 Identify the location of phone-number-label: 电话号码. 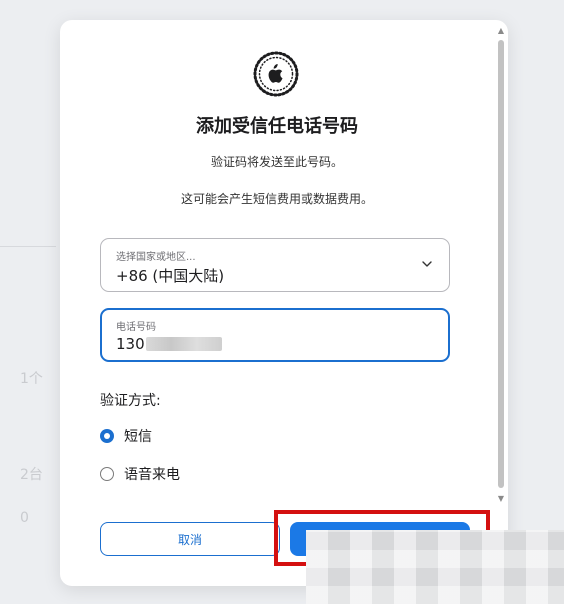
(136, 327).